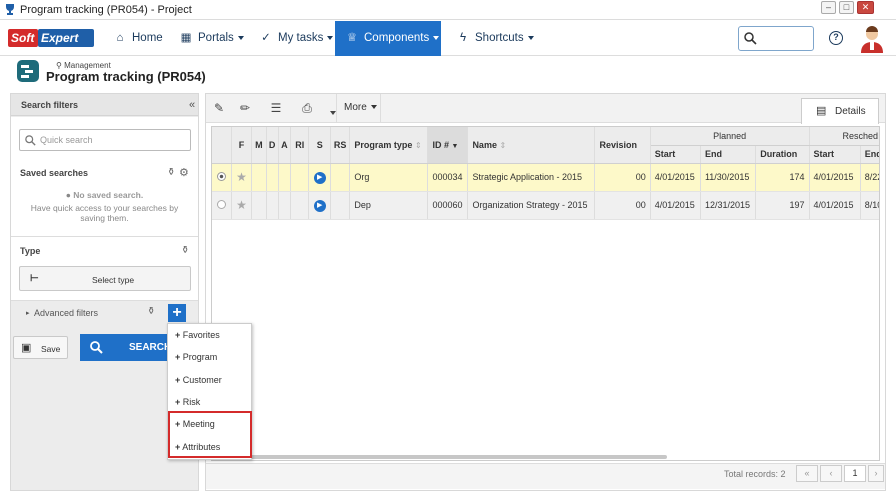 The image size is (896, 504). What do you see at coordinates (352, 38) in the screenshot?
I see `trophy-icon: ♕` at bounding box center [352, 38].